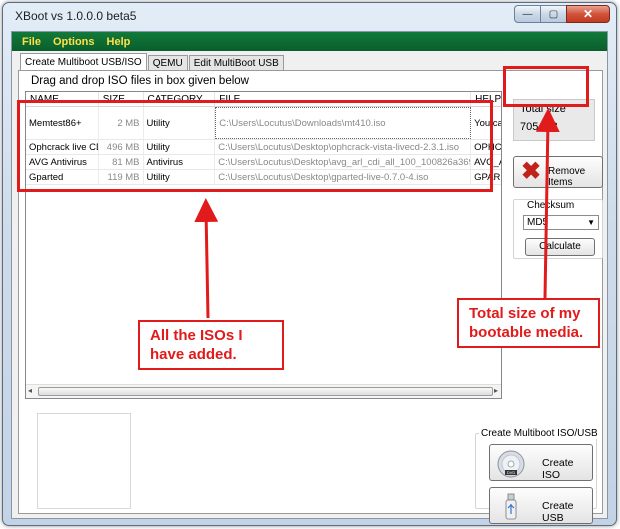 This screenshot has height=529, width=620. I want to click on total-callout-line1: Total size of my, so click(525, 313).